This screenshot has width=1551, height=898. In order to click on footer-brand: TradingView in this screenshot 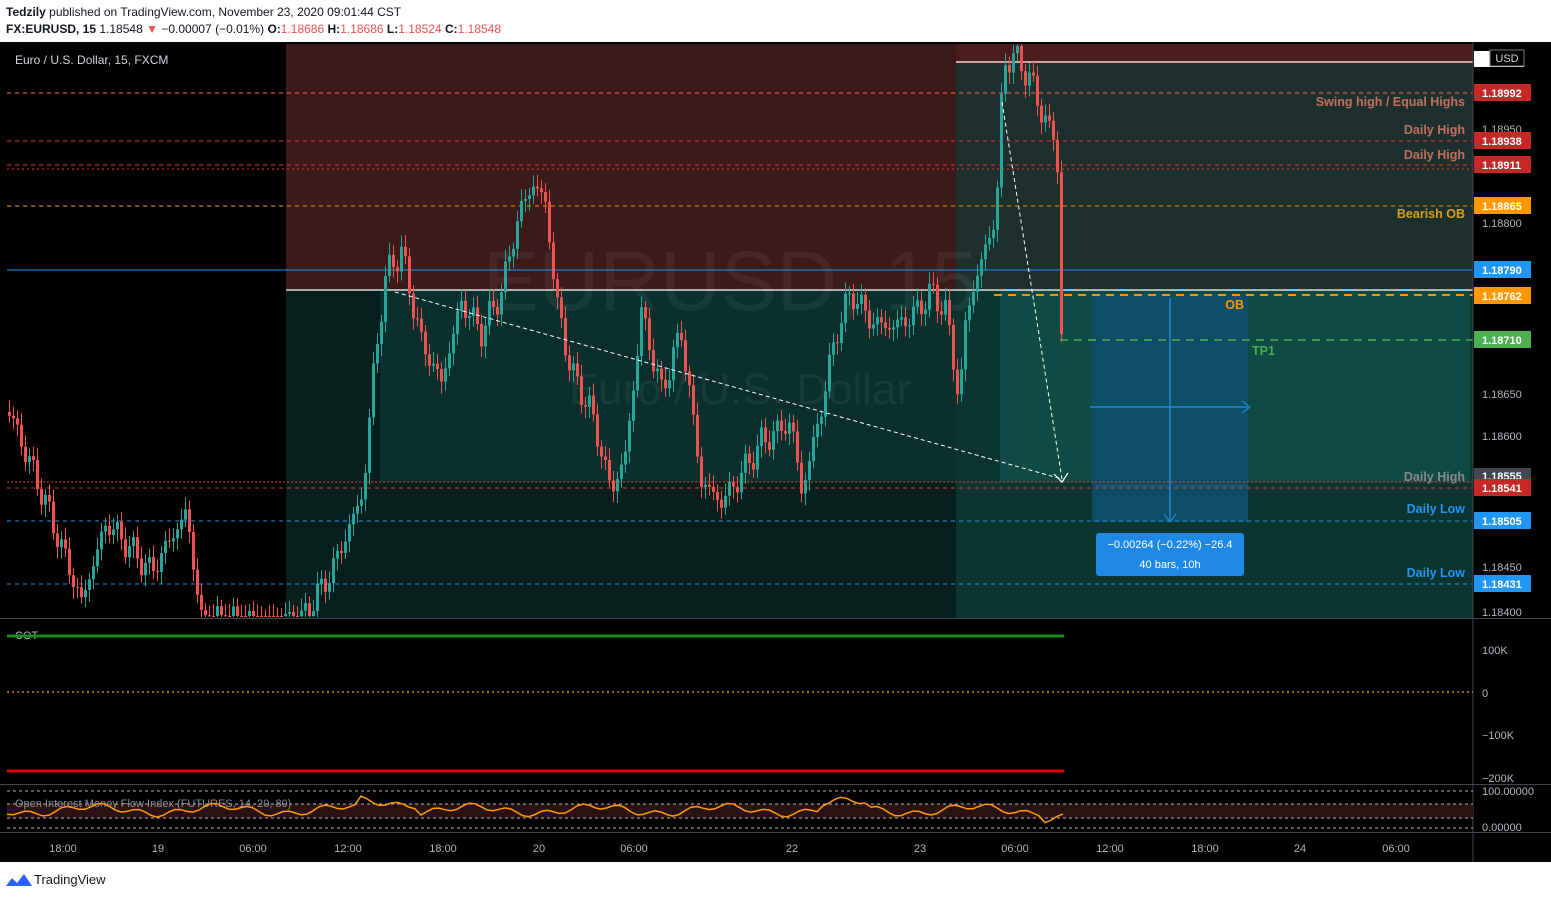, I will do `click(70, 879)`.